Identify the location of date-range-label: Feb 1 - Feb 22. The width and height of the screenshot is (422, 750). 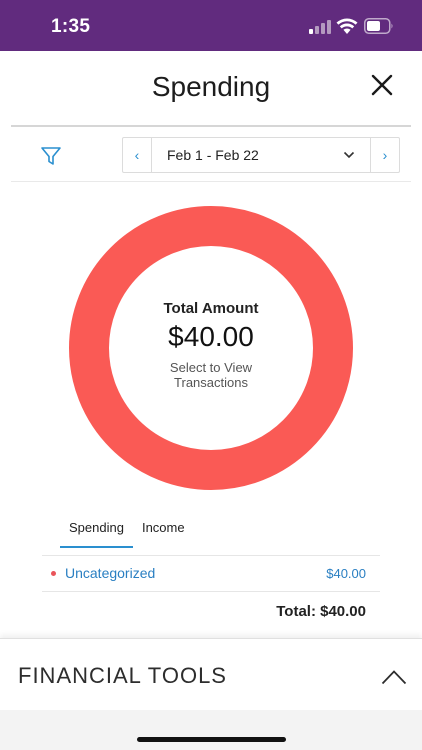
(213, 155).